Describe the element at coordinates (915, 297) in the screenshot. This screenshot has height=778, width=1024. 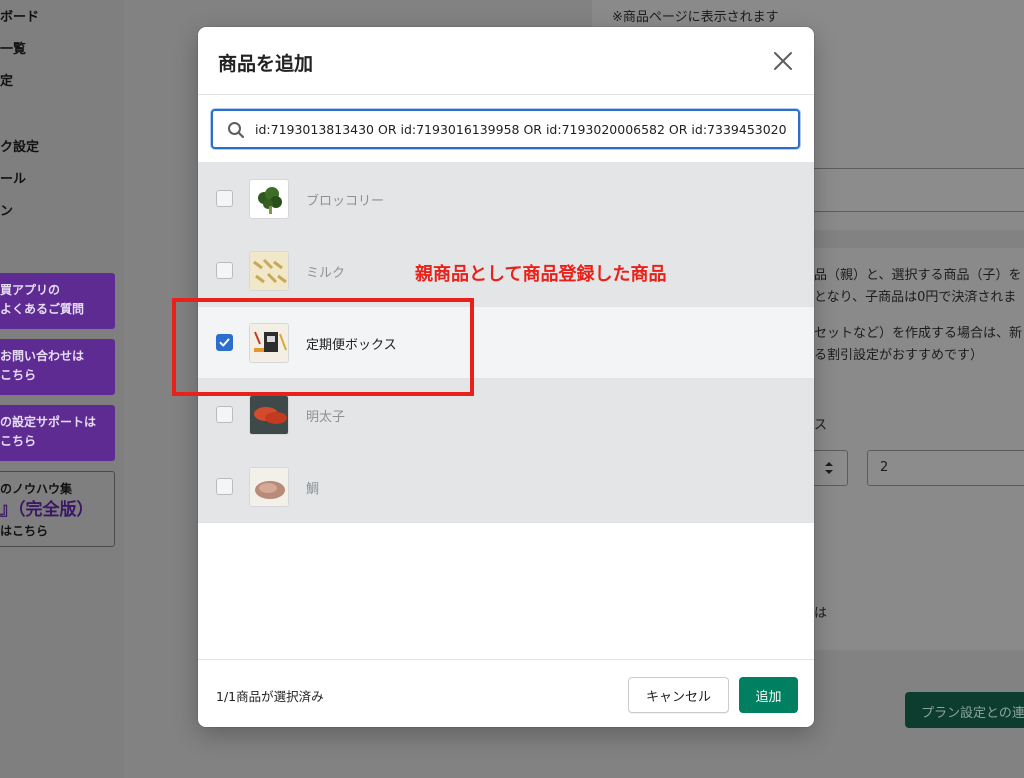
I see `bg-desc-line-2: となり、子商品は0円で決済されま` at that location.